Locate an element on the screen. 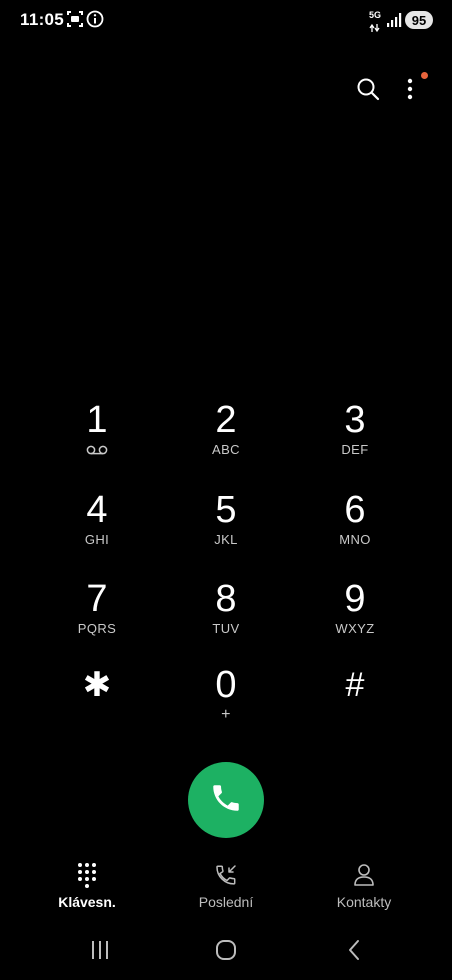  key-hash: # is located at coordinates (355, 705).